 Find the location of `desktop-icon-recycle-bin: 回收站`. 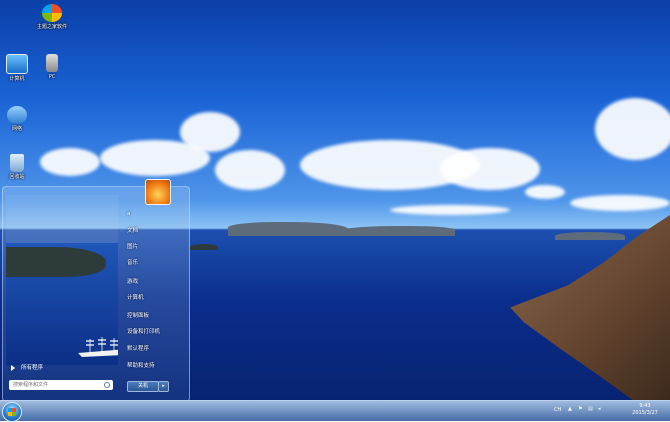

desktop-icon-recycle-bin: 回收站 is located at coordinates (17, 167).